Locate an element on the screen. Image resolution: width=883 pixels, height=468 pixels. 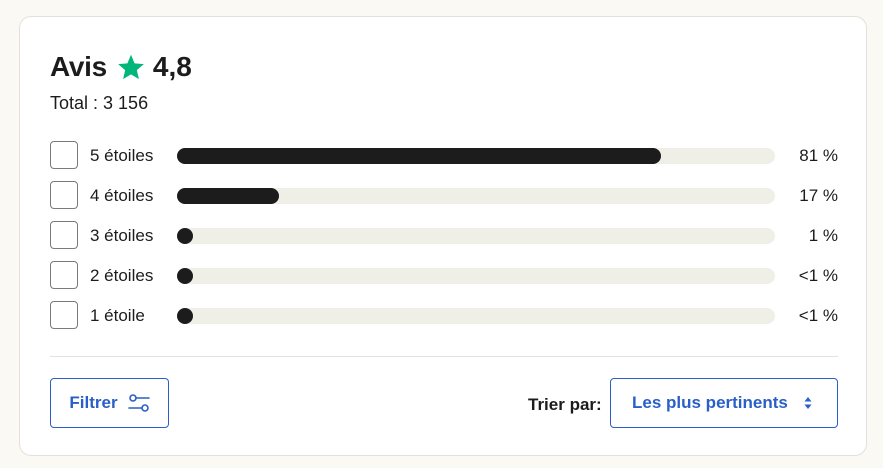
filter-button: Filtrer is located at coordinates (109, 403).